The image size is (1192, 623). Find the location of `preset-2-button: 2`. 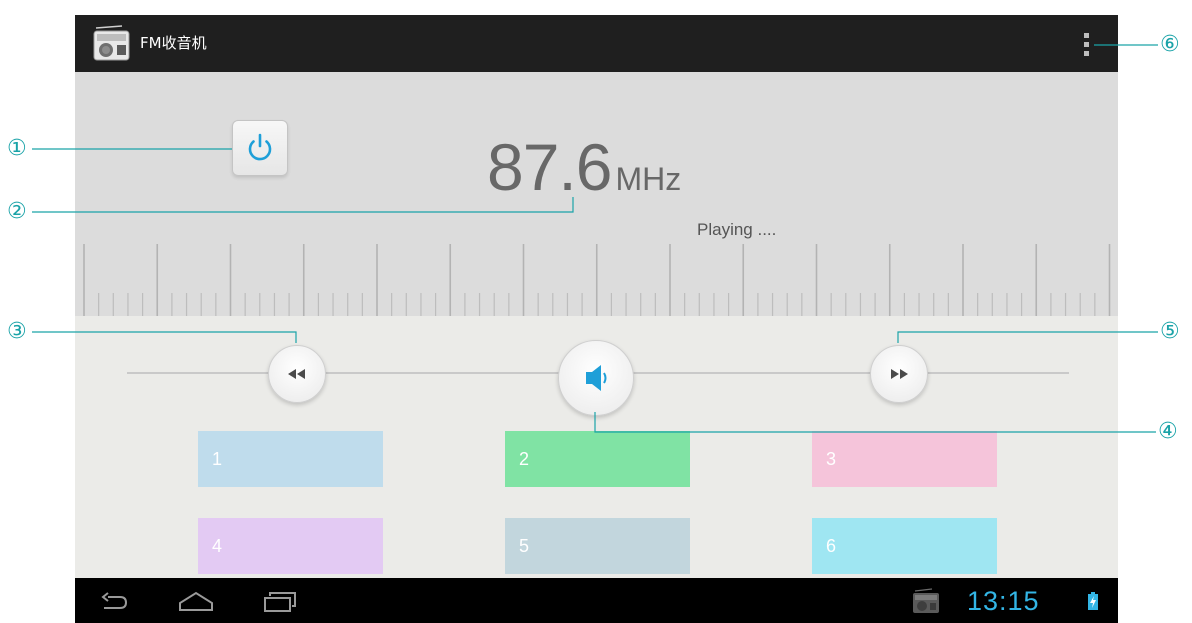

preset-2-button: 2 is located at coordinates (597, 459).